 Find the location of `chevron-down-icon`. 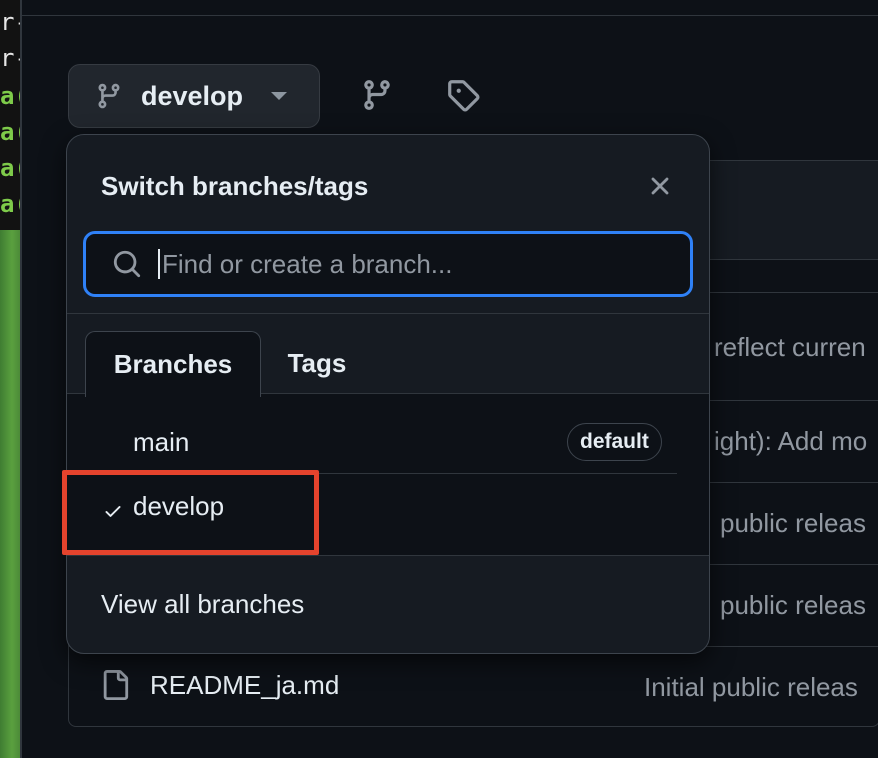

chevron-down-icon is located at coordinates (279, 96).